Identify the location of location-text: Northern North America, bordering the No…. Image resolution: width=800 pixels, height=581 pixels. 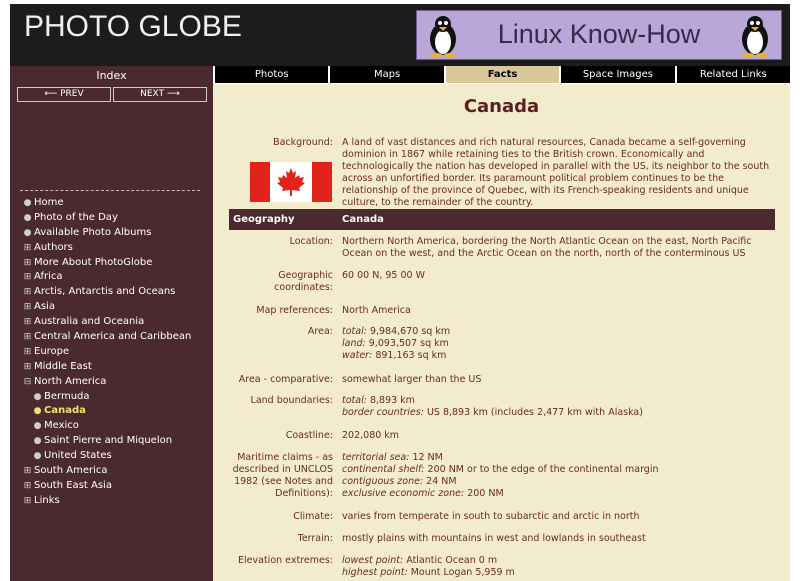
(547, 247).